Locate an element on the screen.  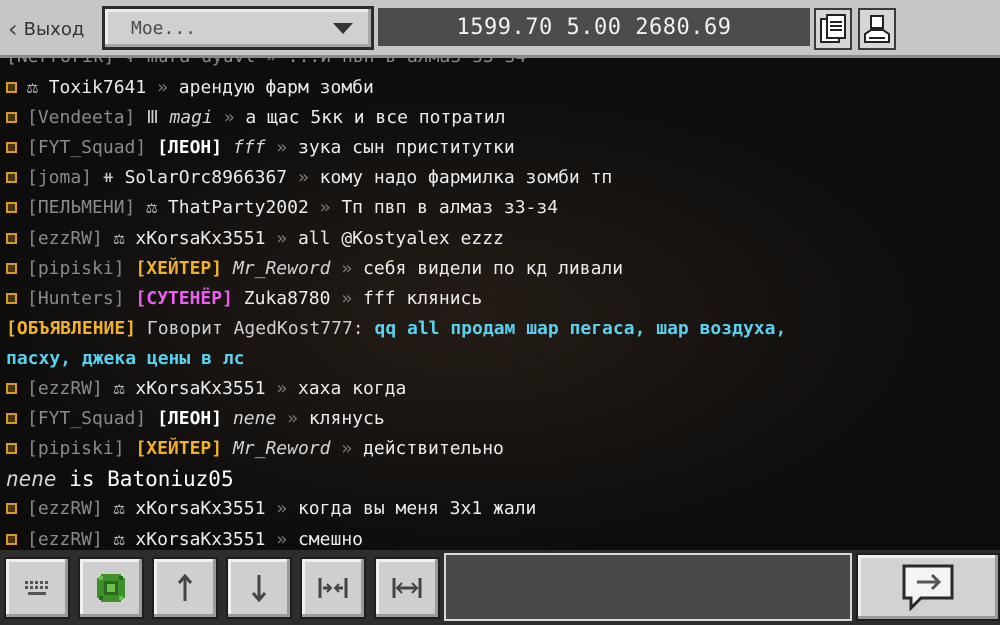
chat-message: [FYT_Squad] [ЛЕОН] nene » клянусь is located at coordinates (192, 419).